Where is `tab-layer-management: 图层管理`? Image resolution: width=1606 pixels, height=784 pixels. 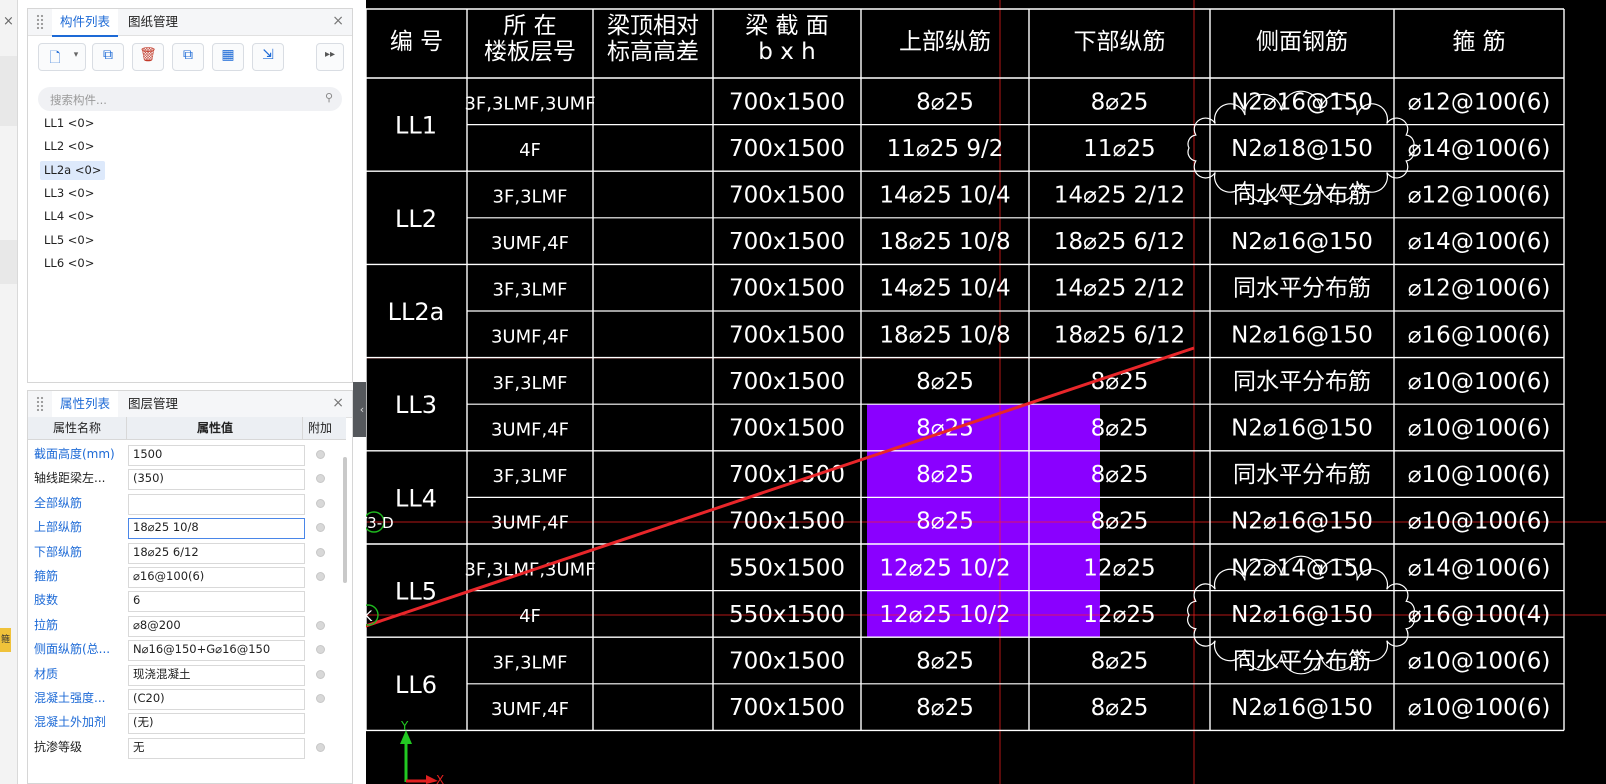 tab-layer-management: 图层管理 is located at coordinates (153, 404).